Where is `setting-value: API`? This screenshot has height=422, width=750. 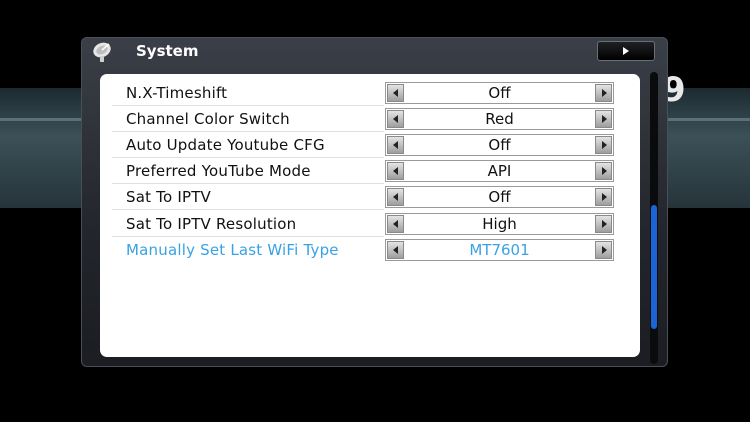 setting-value: API is located at coordinates (499, 171).